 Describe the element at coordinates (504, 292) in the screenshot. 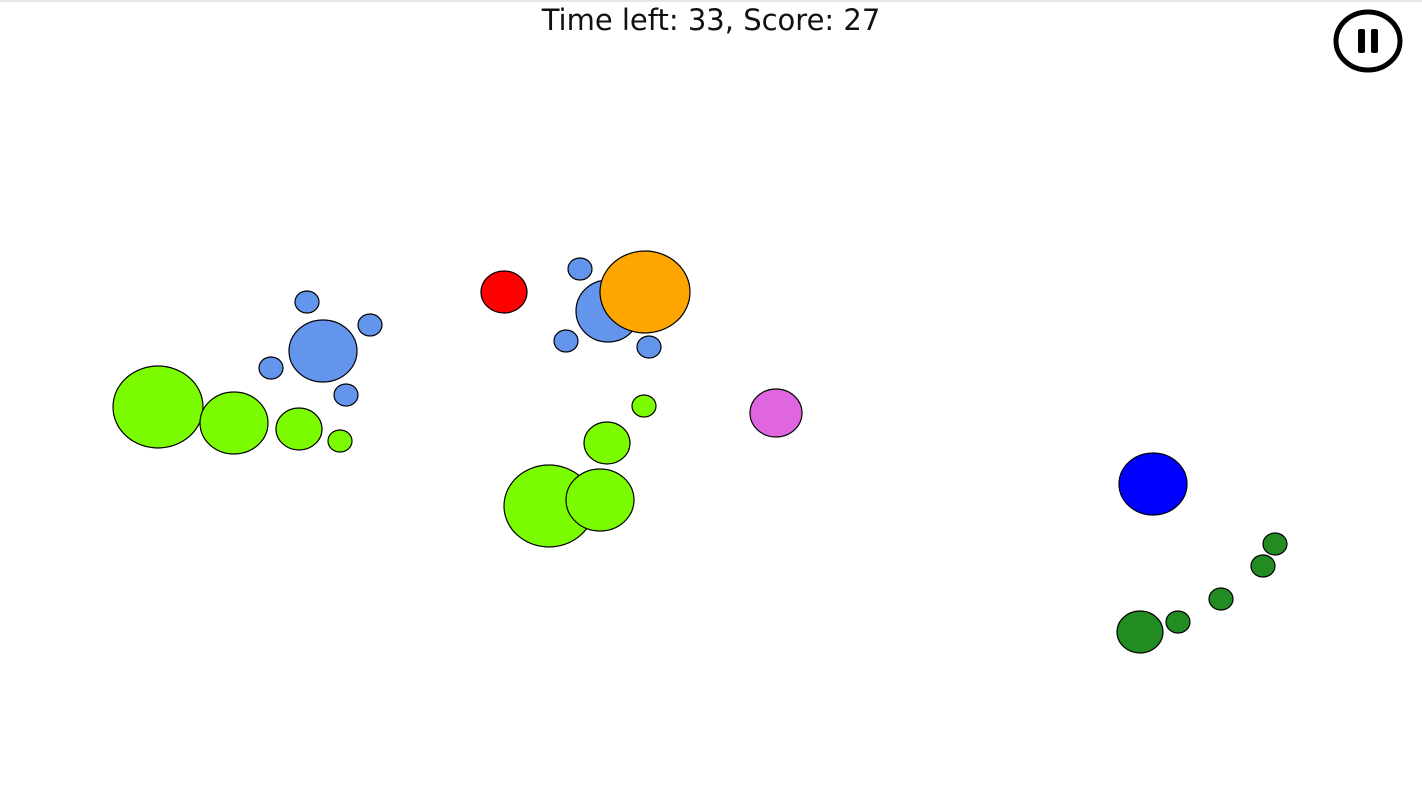

I see `red-bubble` at that location.